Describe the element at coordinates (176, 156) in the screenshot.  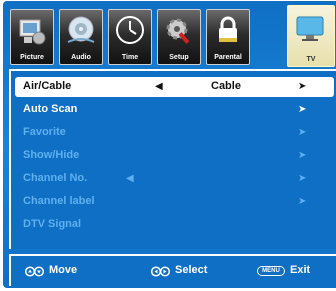
I see `menu-item-show-hide: Show/Hide ➤` at that location.